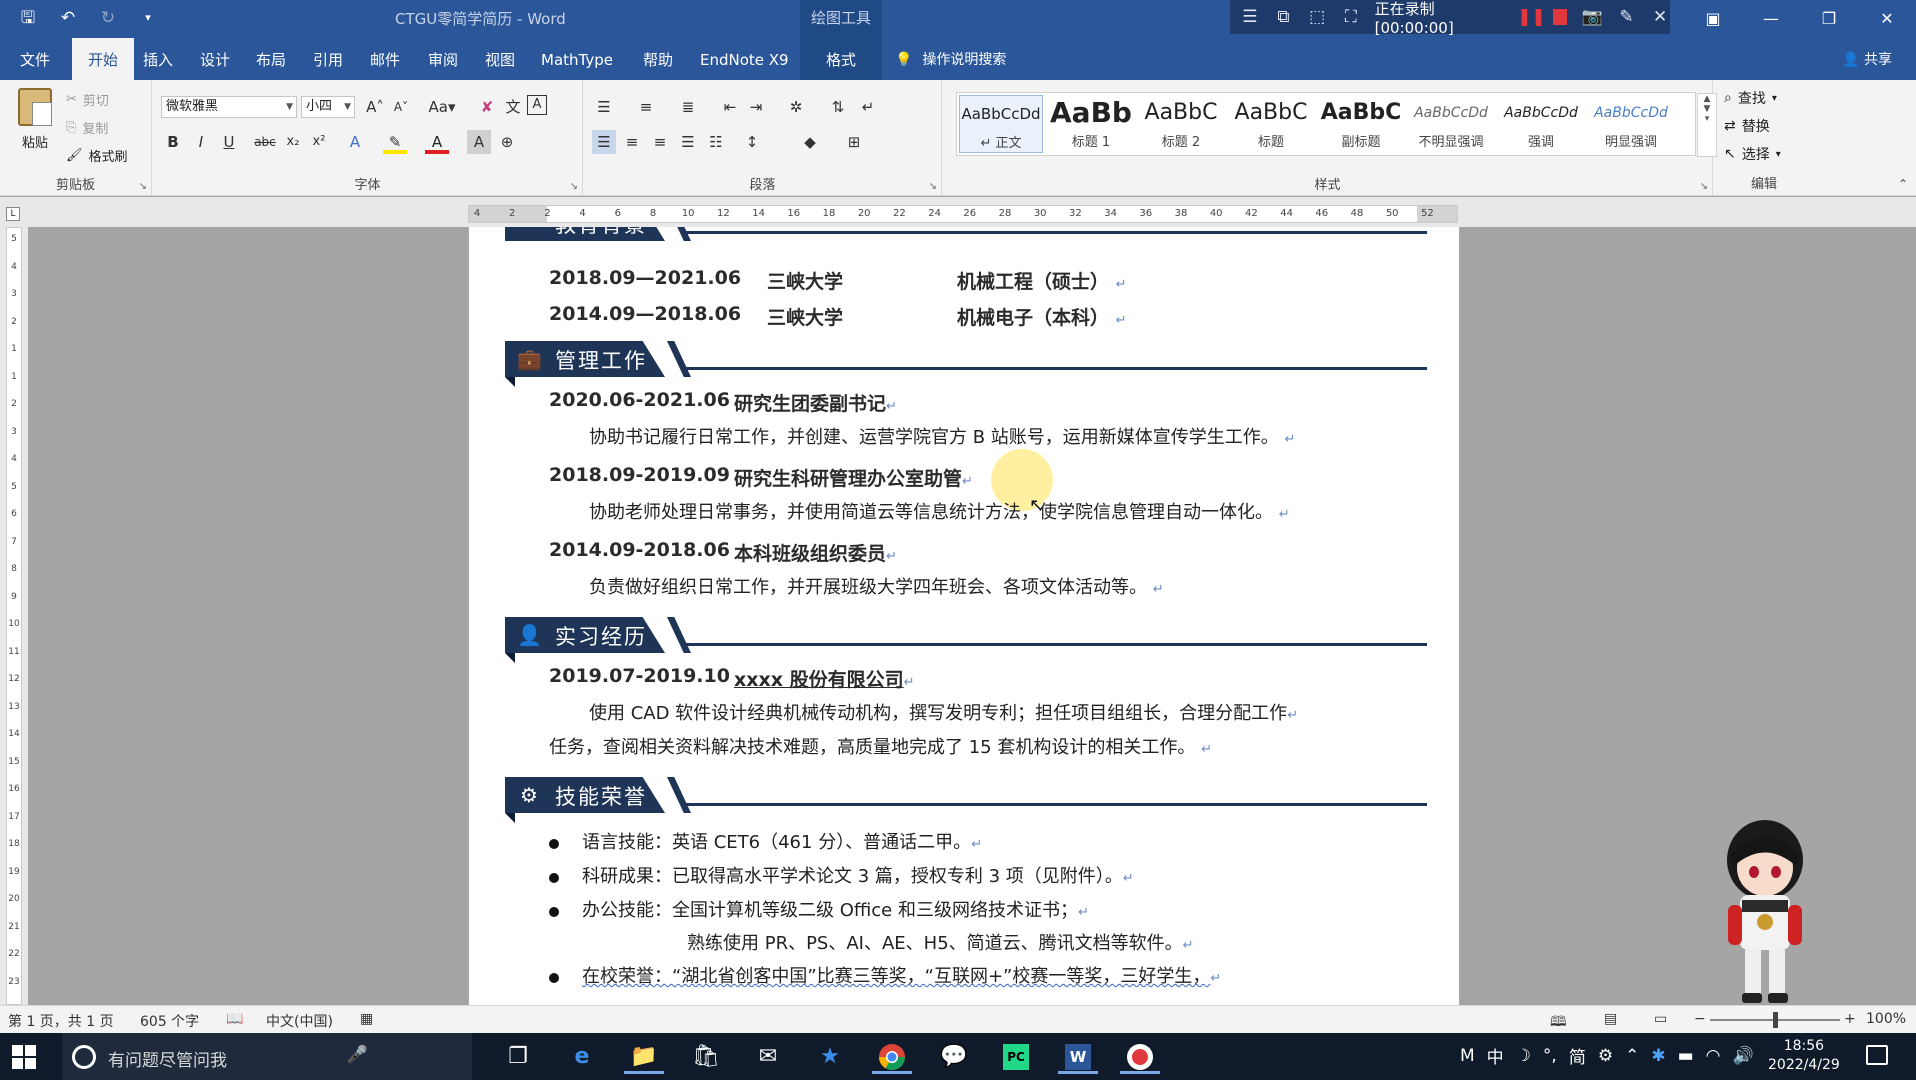  Describe the element at coordinates (87, 99) in the screenshot. I see `cut-button: ✂ 剪切` at that location.